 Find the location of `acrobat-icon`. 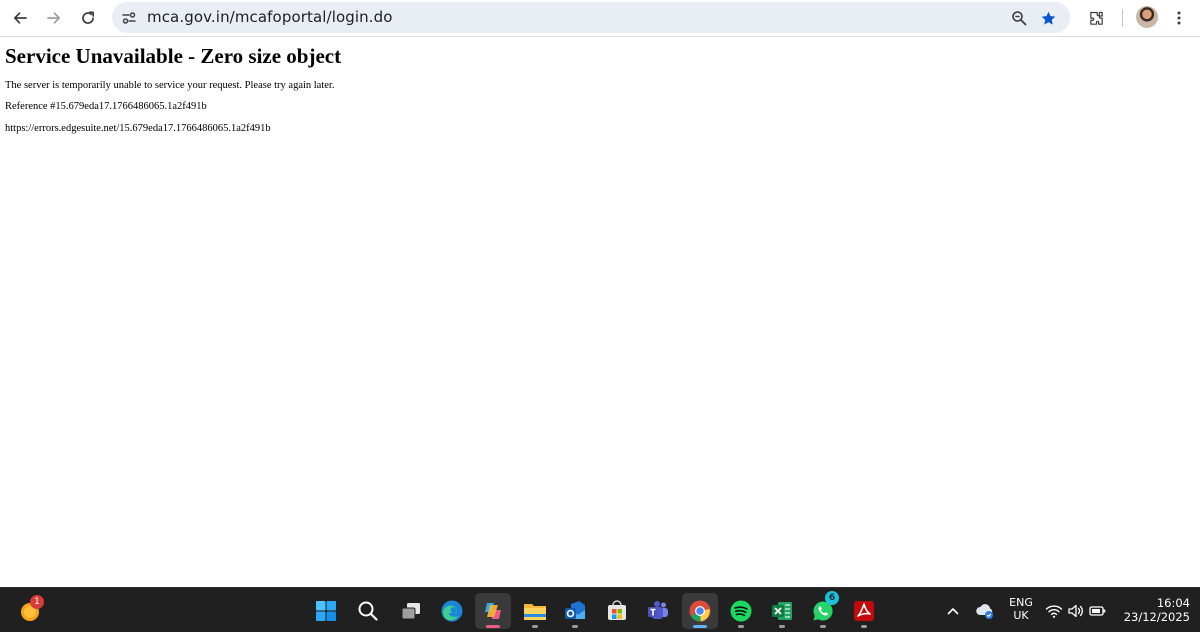

acrobat-icon is located at coordinates (864, 611).